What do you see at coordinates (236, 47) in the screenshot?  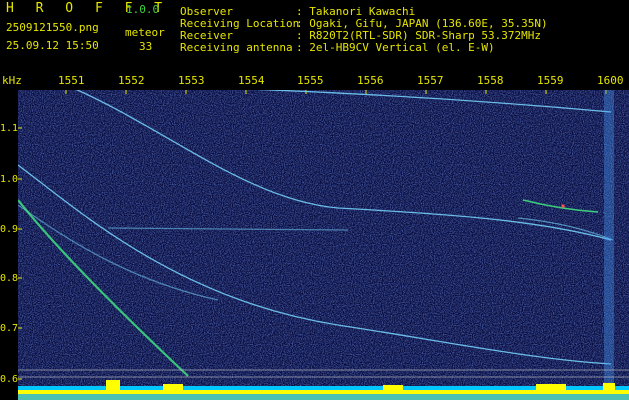 I see `info-label-antenna: Receiving antenna` at bounding box center [236, 47].